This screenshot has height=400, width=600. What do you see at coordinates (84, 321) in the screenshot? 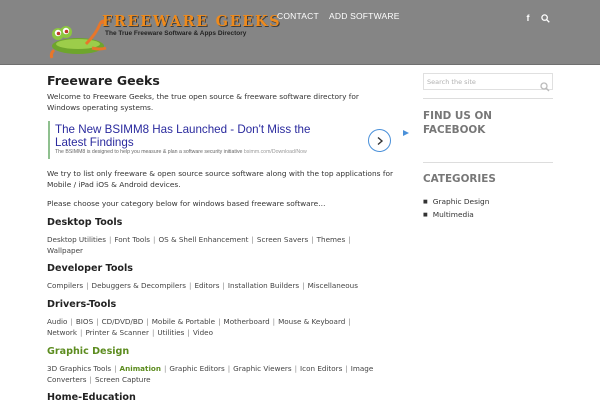
I see `category-link: BIOS` at bounding box center [84, 321].